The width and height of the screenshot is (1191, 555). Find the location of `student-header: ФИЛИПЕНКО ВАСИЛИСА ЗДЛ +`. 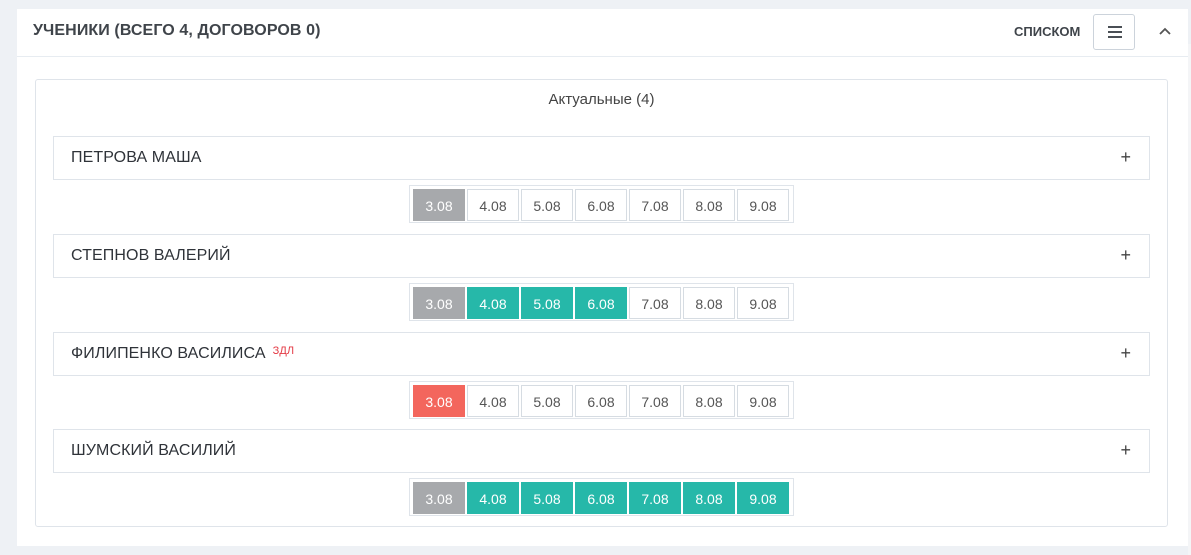

student-header: ФИЛИПЕНКО ВАСИЛИСА ЗДЛ + is located at coordinates (601, 354).